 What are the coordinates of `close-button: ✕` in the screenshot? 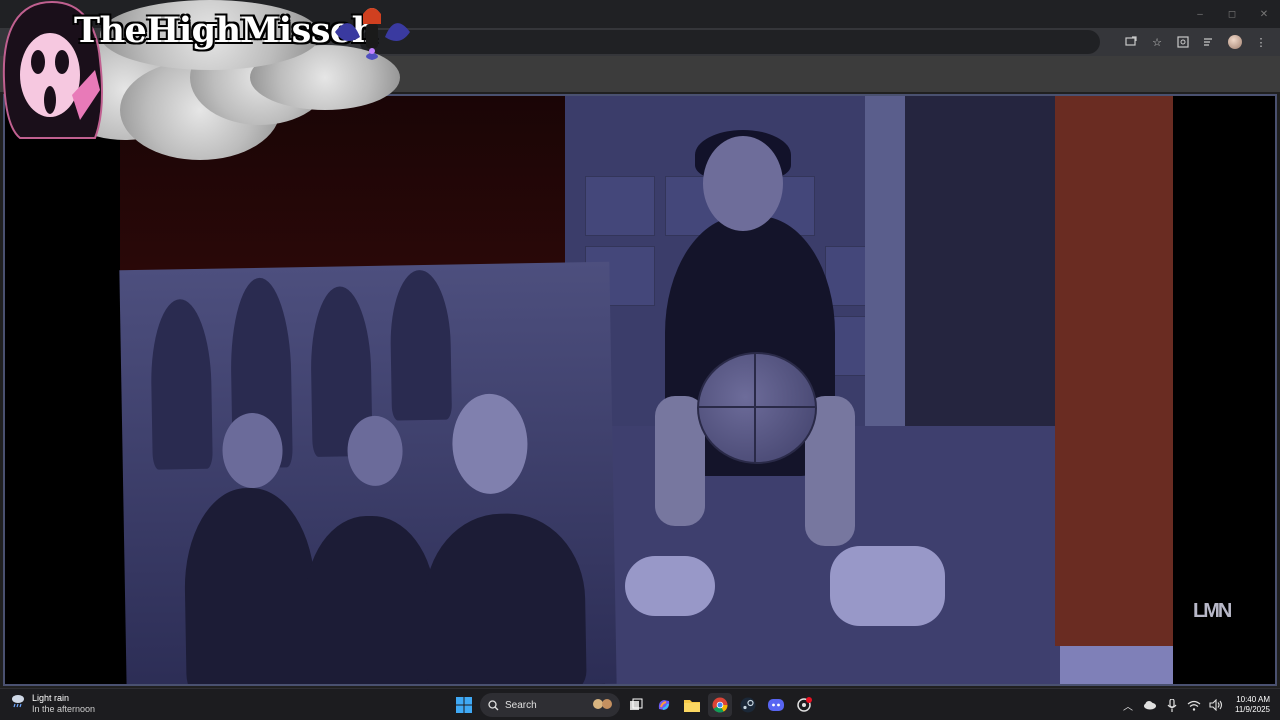 It's located at (1264, 14).